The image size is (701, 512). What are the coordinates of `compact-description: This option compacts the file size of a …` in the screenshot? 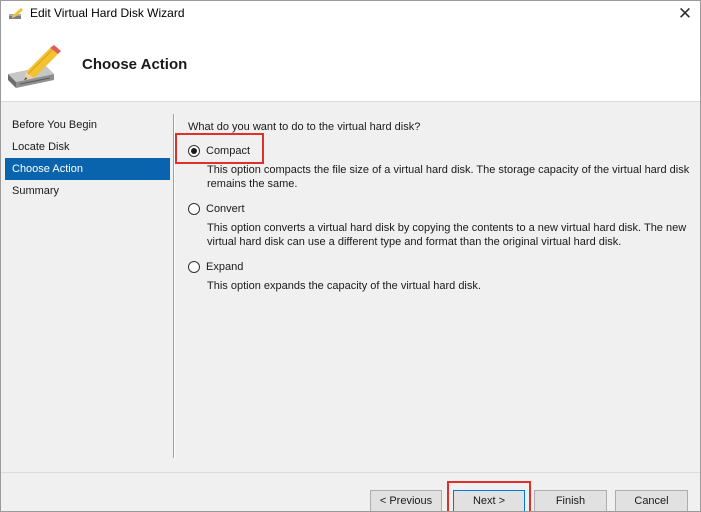 It's located at (448, 177).